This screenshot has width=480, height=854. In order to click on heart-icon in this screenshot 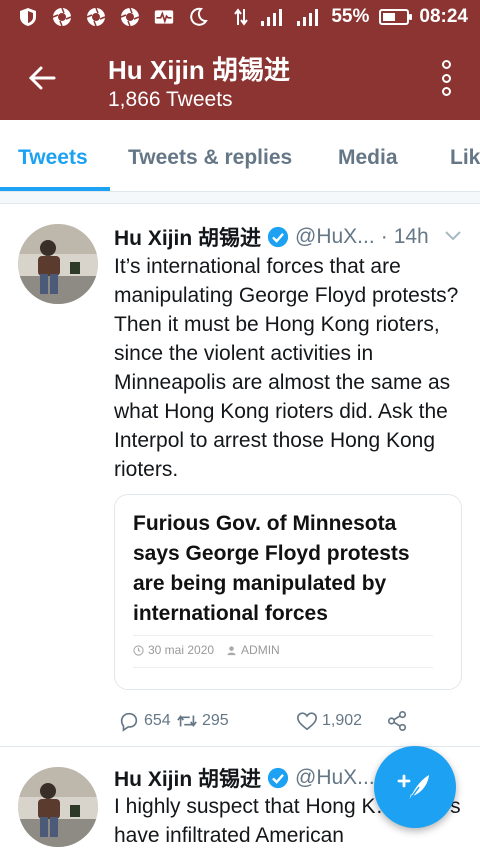, I will do `click(307, 721)`.